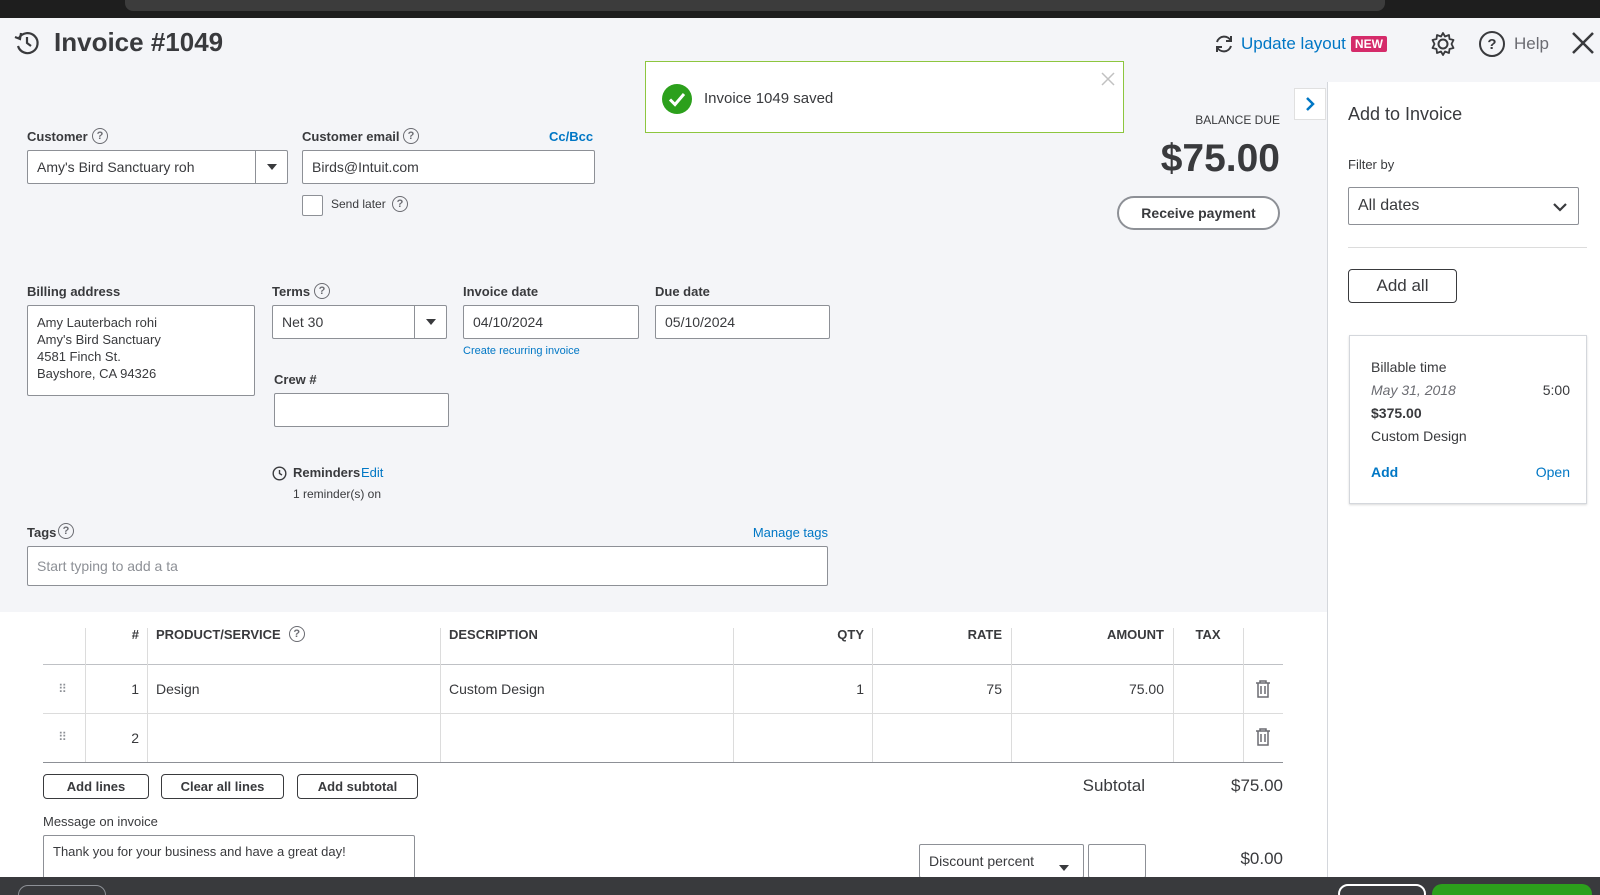  I want to click on side-panel-title: Add to Invoice, so click(1405, 114).